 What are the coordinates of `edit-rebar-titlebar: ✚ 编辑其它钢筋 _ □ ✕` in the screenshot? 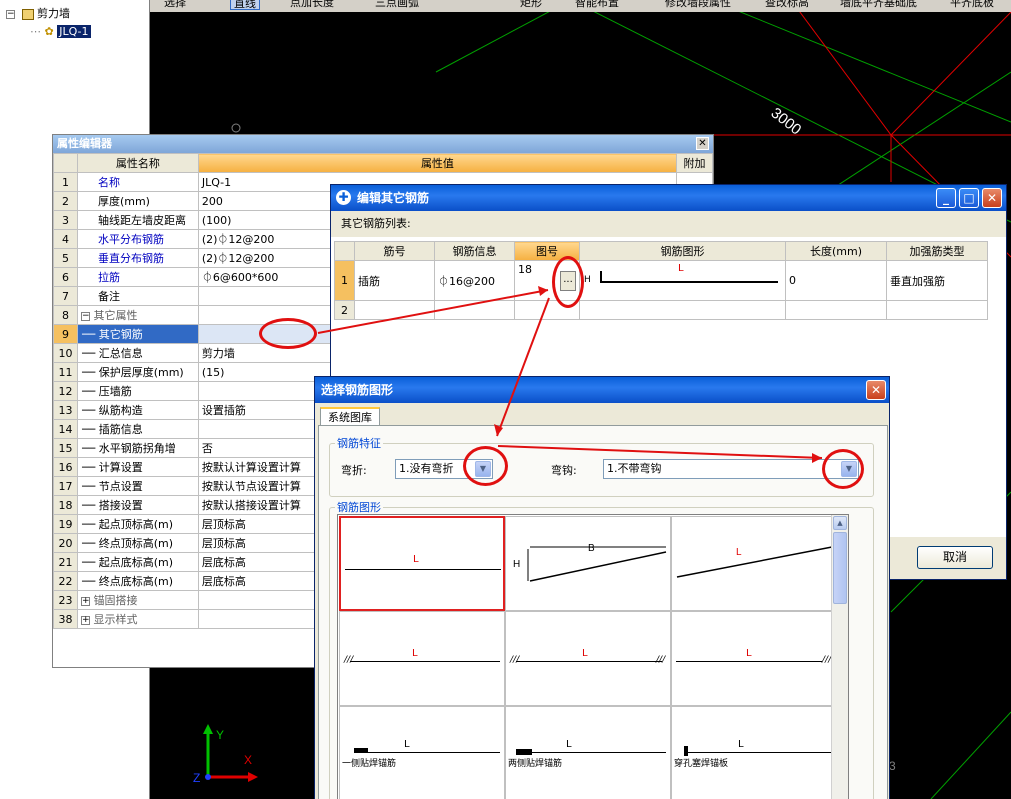 It's located at (668, 198).